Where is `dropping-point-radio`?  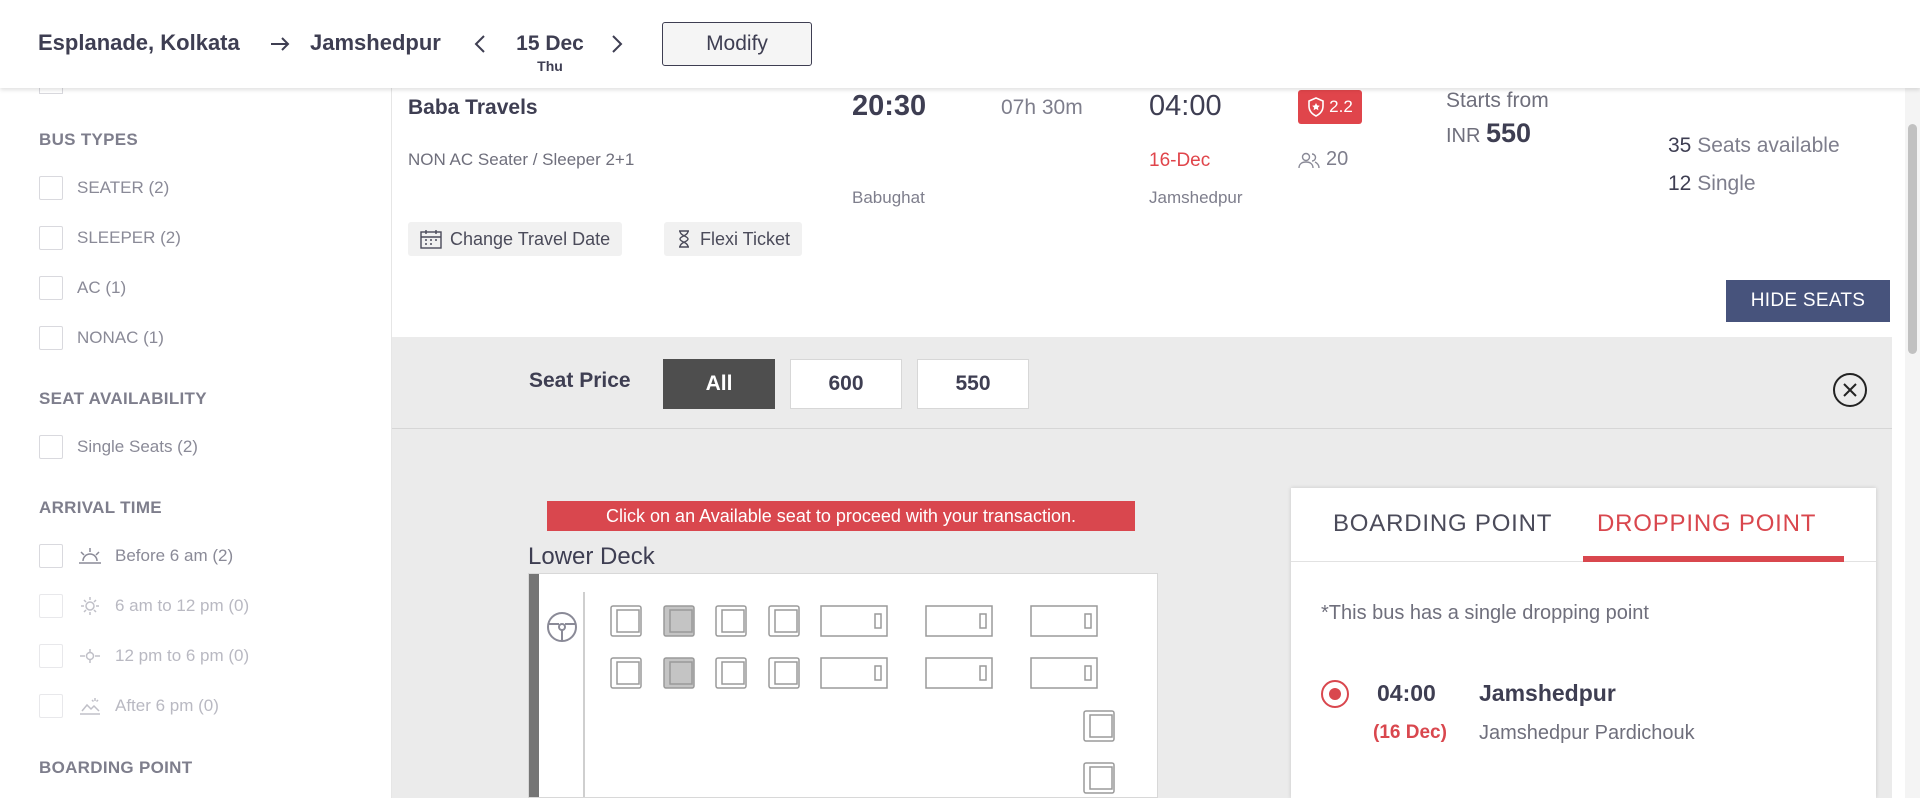 dropping-point-radio is located at coordinates (1335, 694).